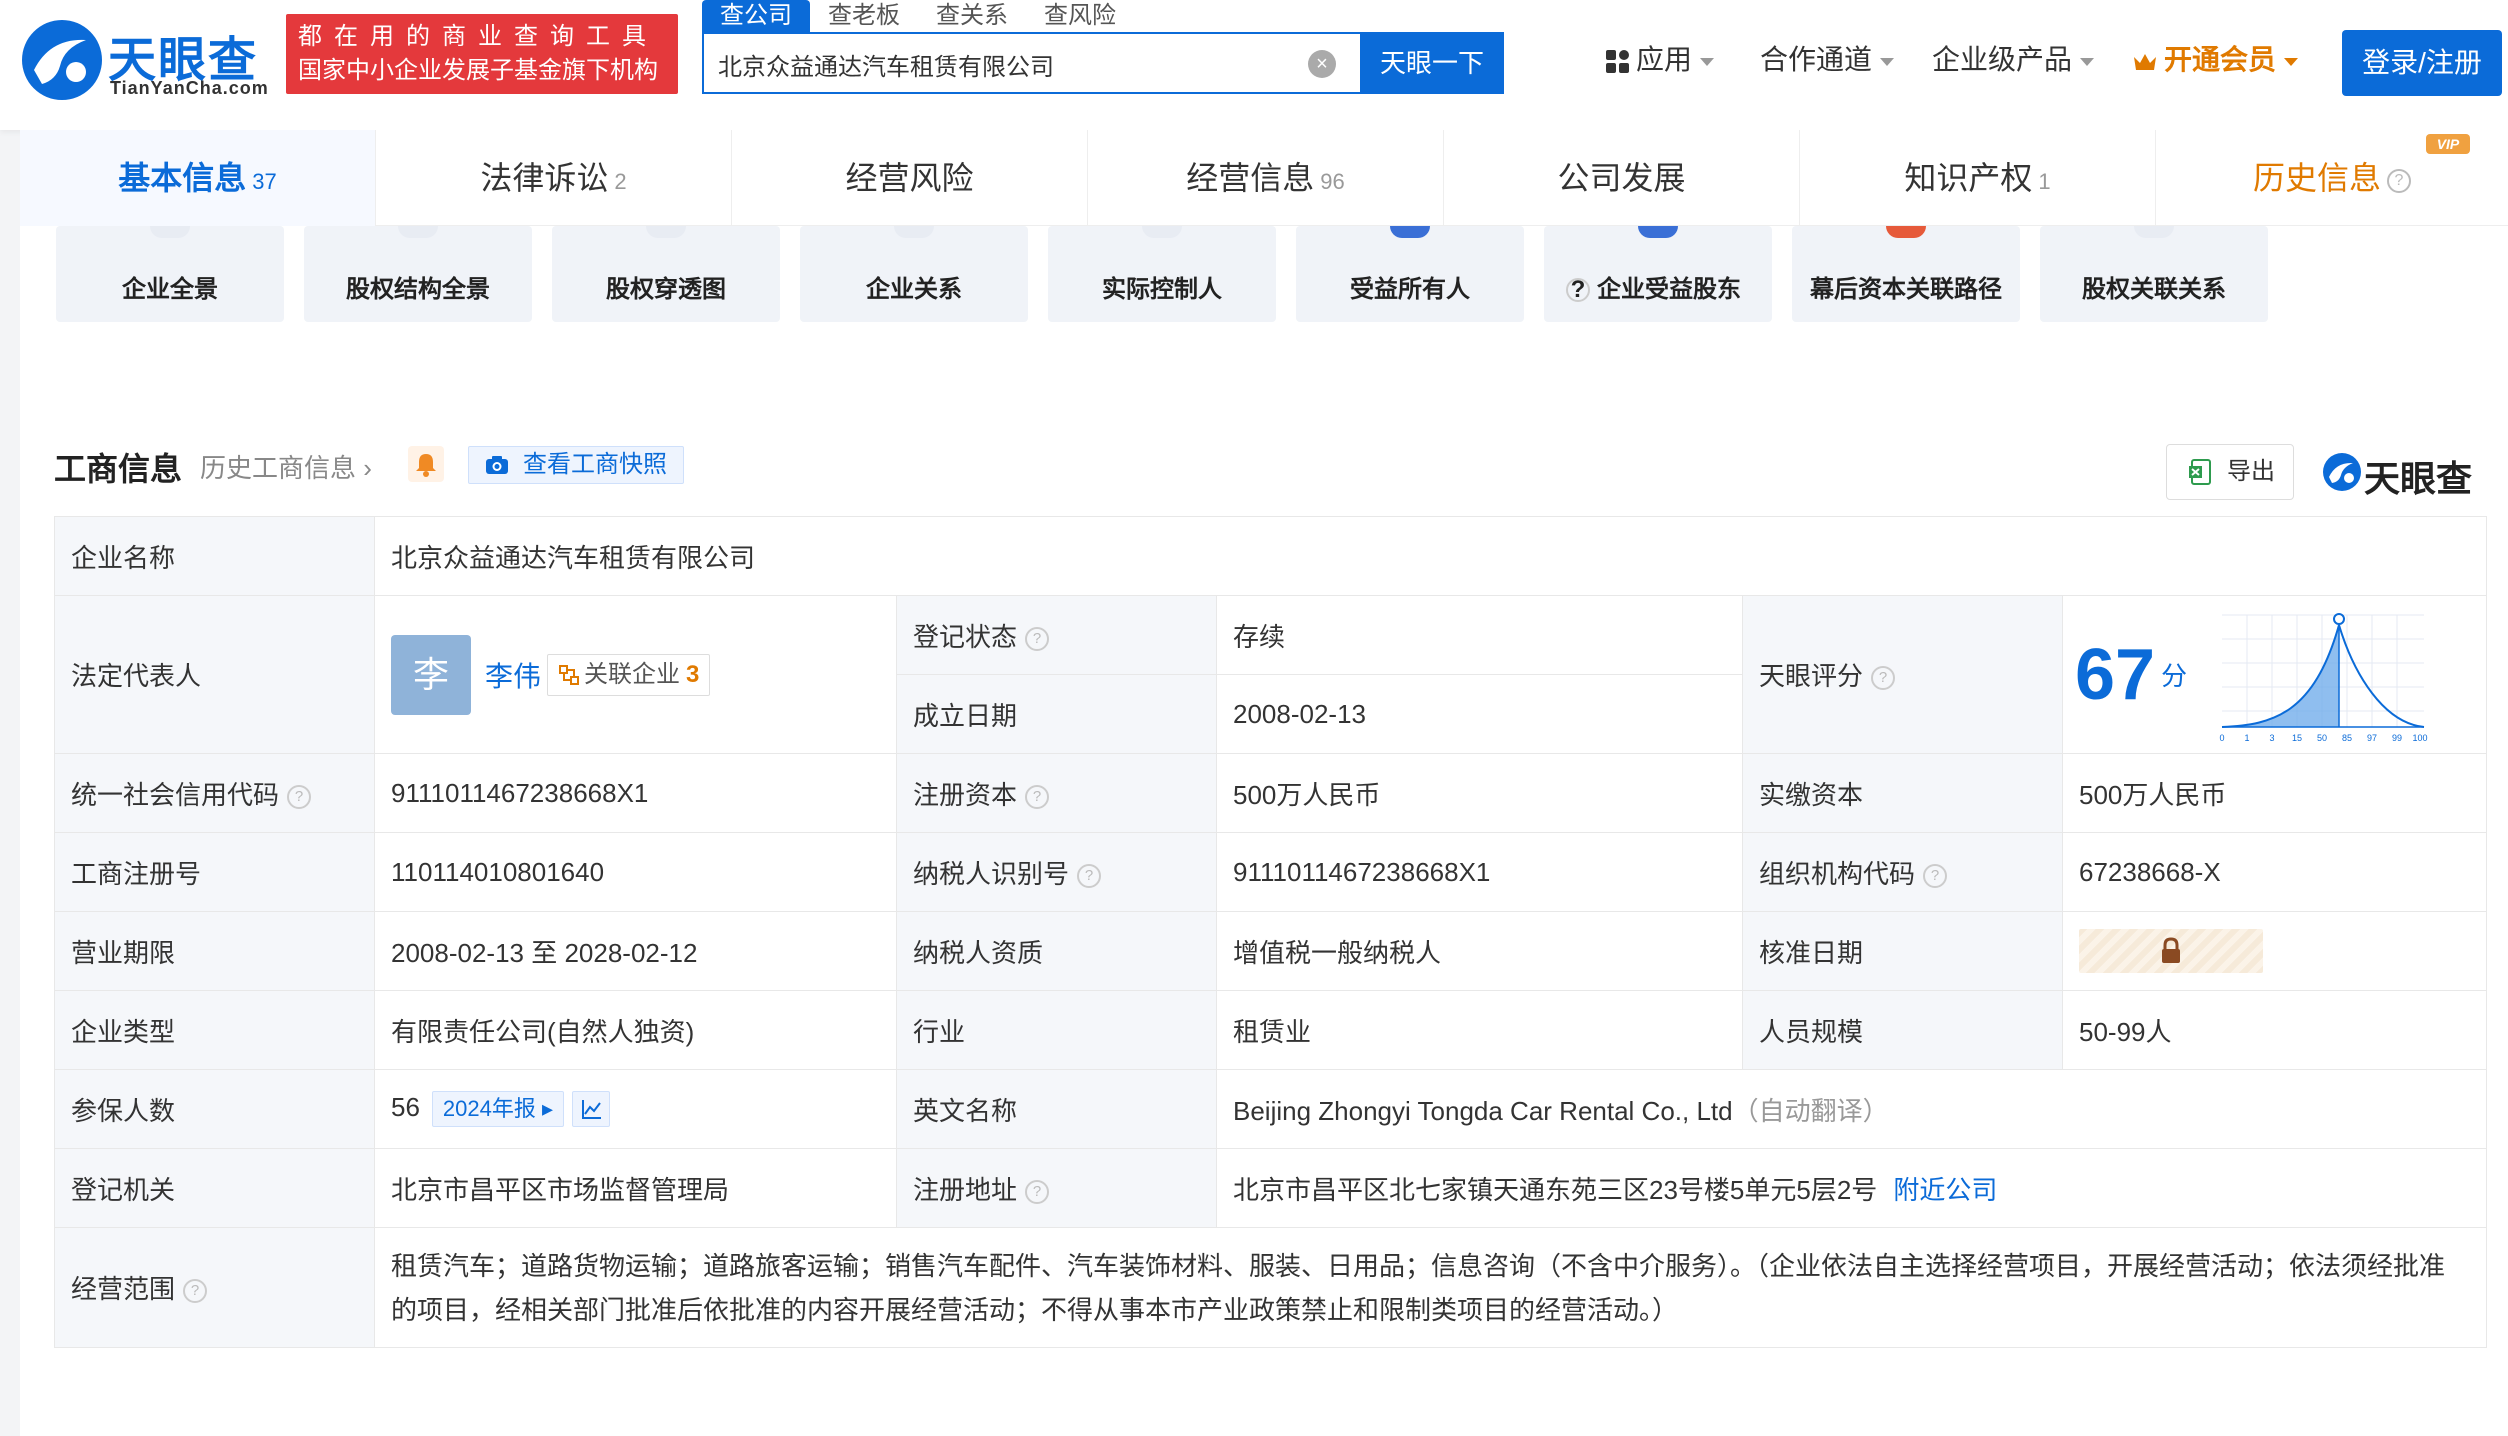 This screenshot has height=1436, width=2508. What do you see at coordinates (1902, 951) in the screenshot?
I see `approve-date-label: 核准日期` at bounding box center [1902, 951].